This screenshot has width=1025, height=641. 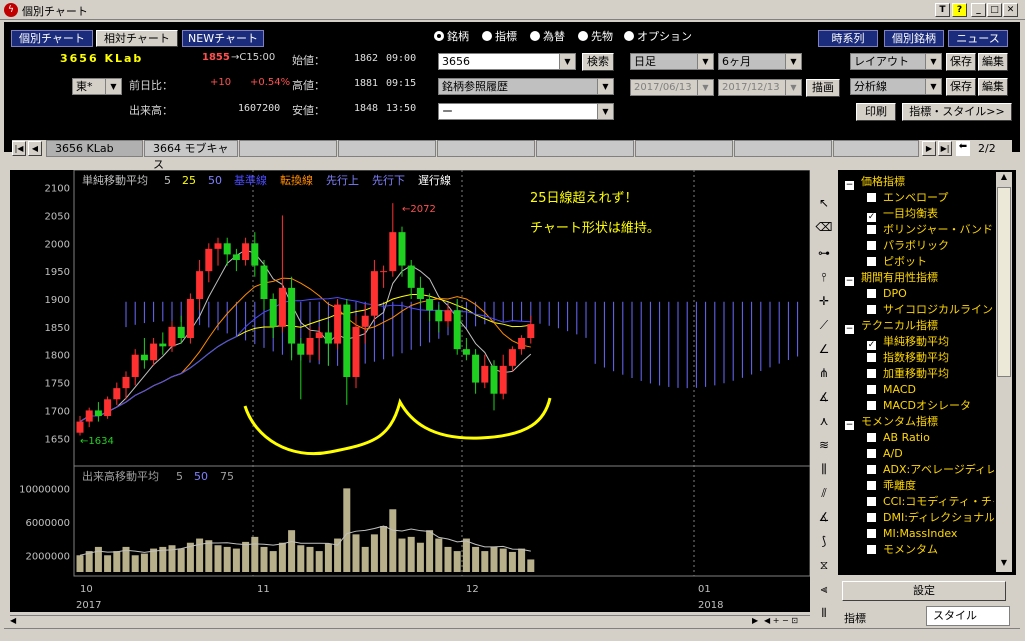 What do you see at coordinates (896, 262) in the screenshot?
I see `tree-item: ピボット` at bounding box center [896, 262].